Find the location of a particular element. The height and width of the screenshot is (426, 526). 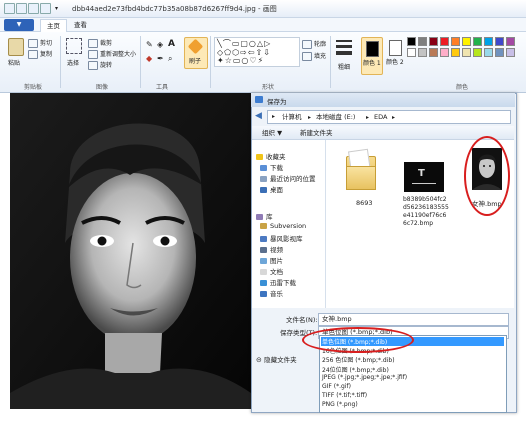

resize-icon is located at coordinates (93, 54).